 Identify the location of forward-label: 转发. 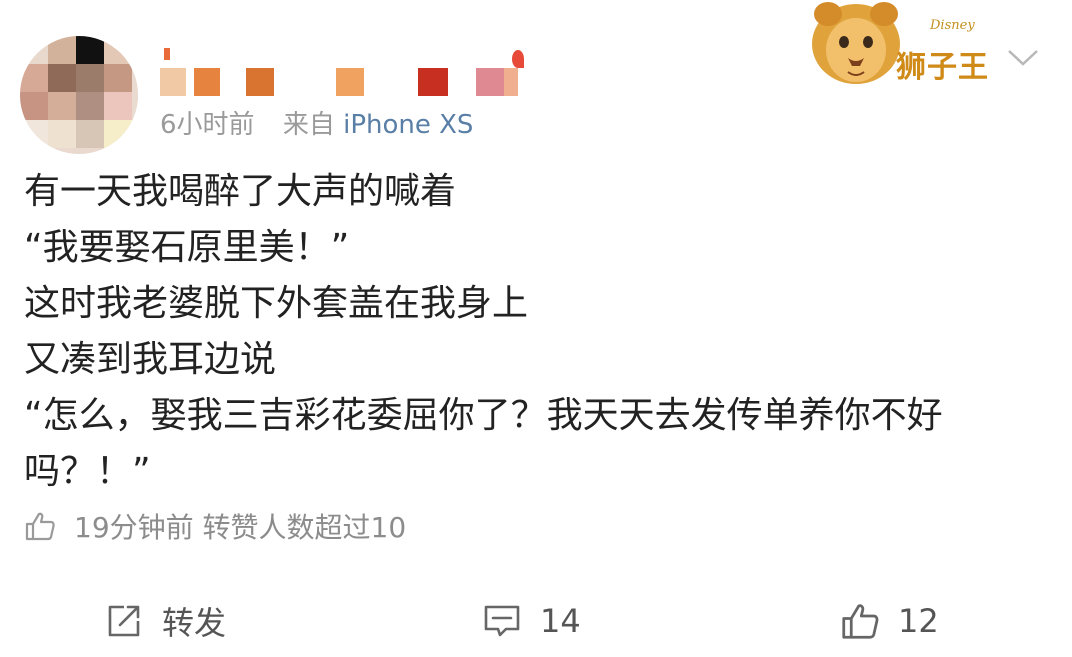
(194, 623).